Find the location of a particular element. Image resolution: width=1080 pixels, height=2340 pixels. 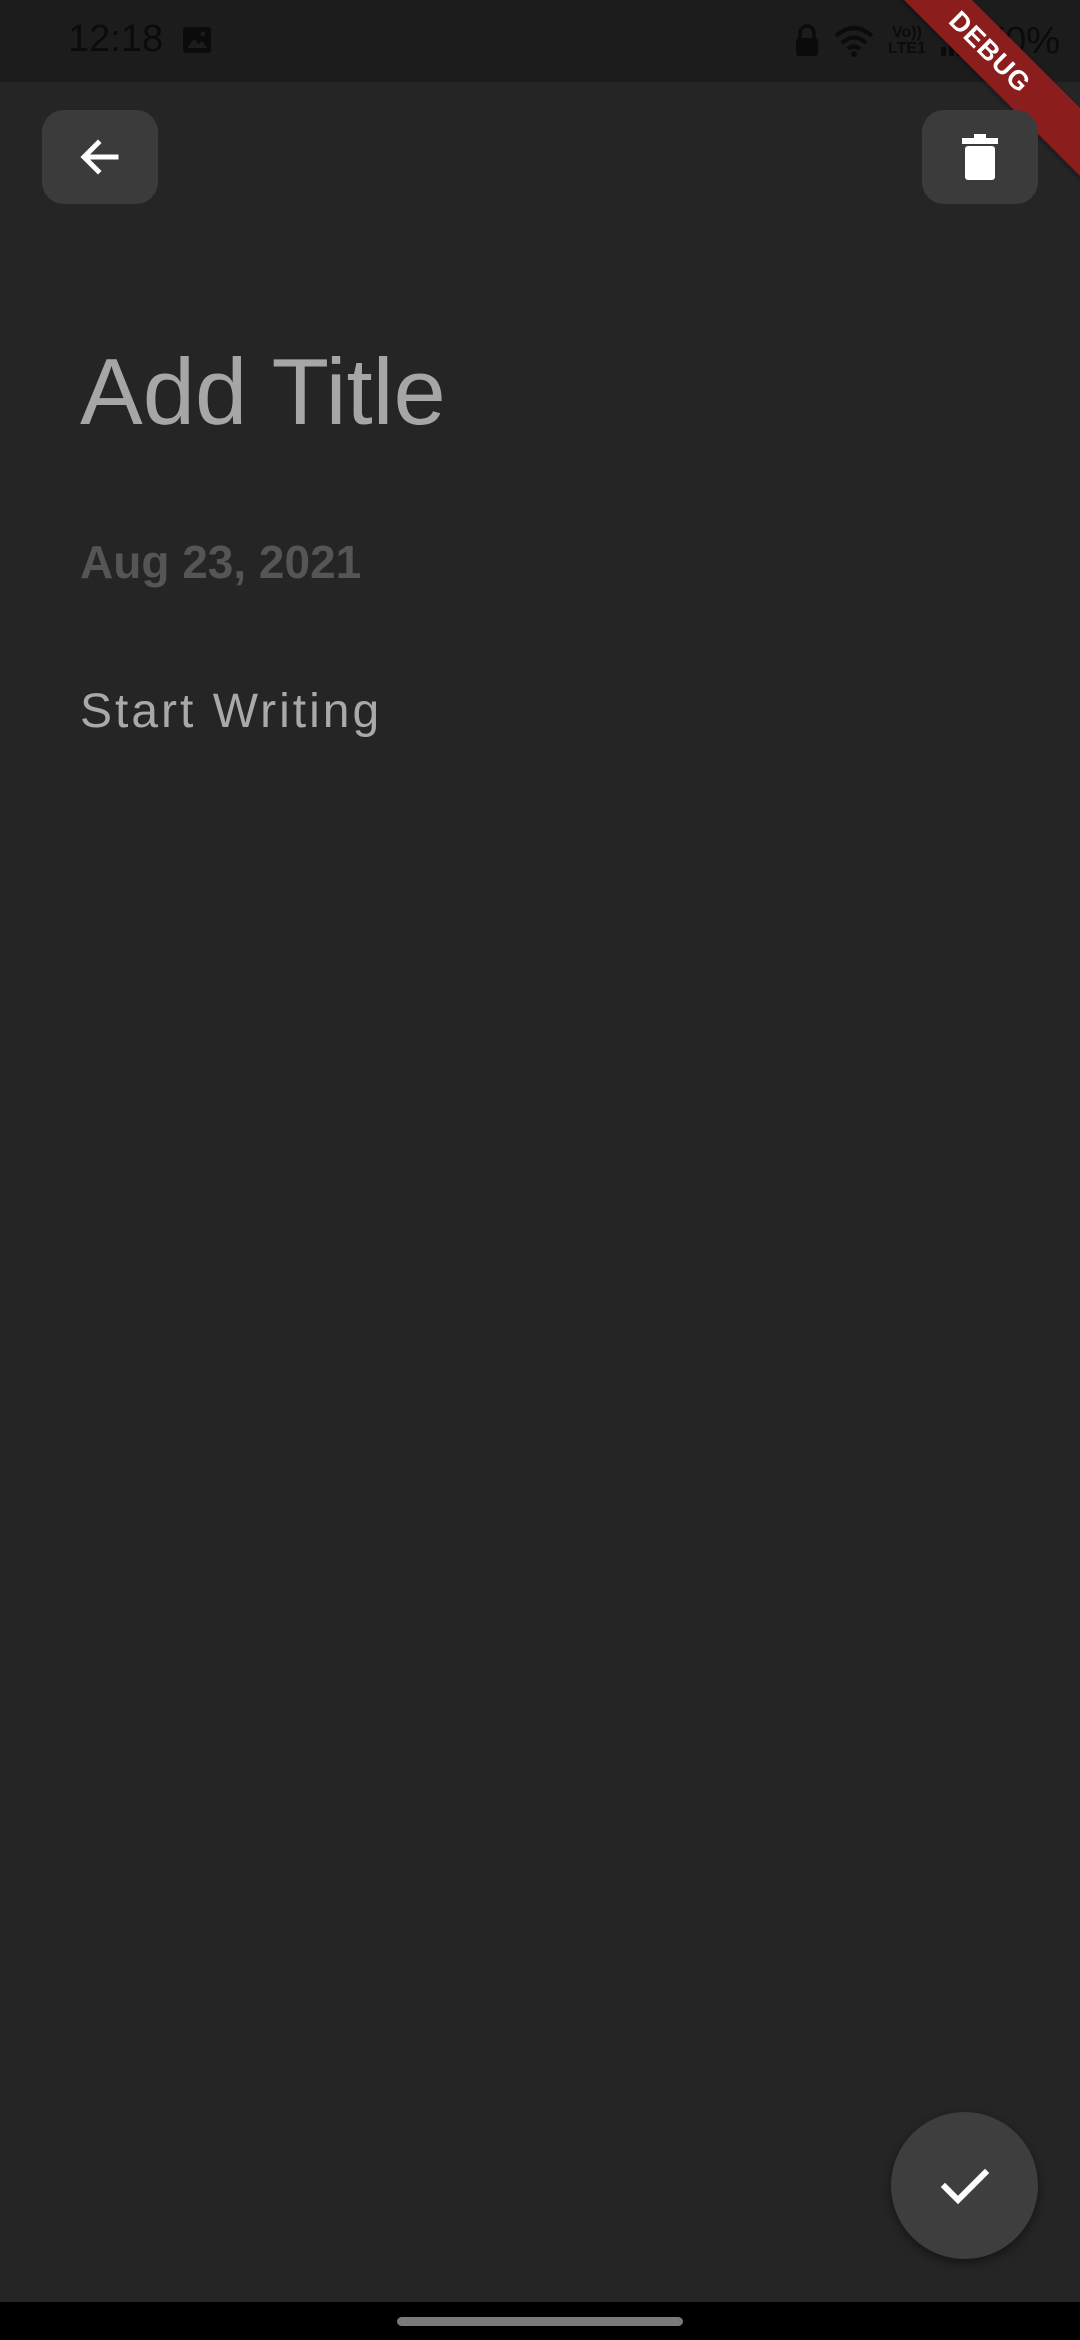

home-handle is located at coordinates (540, 2321).